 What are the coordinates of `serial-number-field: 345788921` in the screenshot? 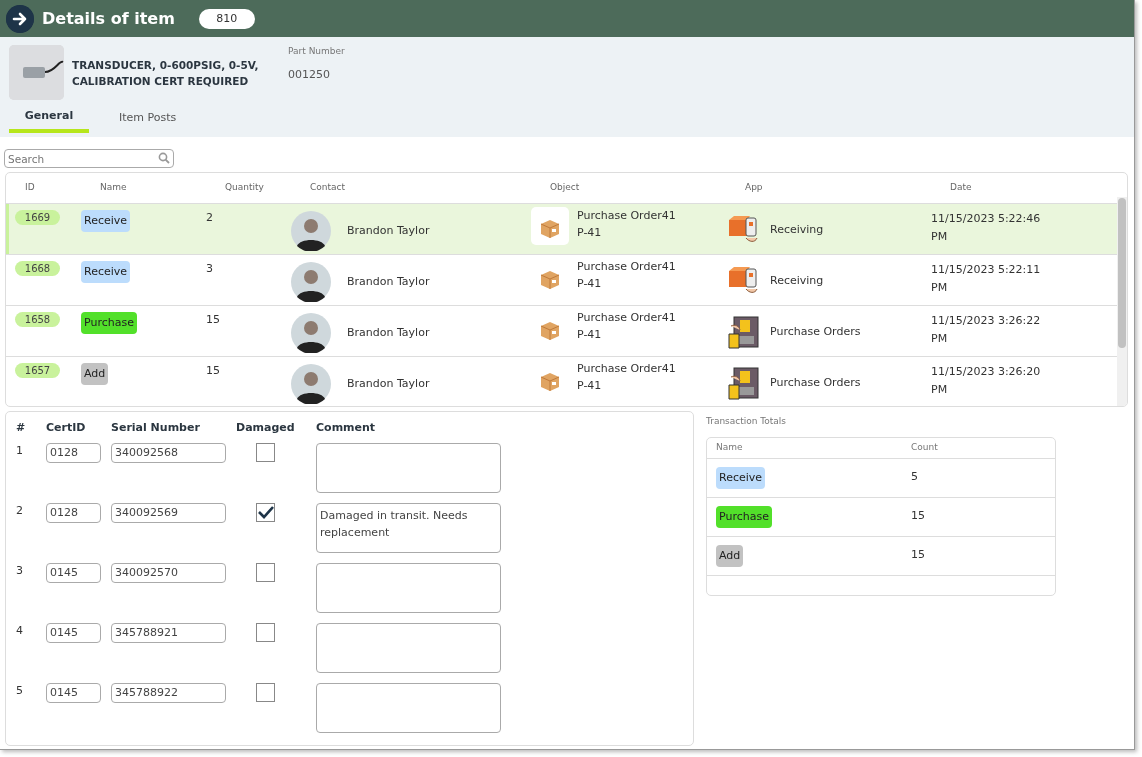 It's located at (168, 632).